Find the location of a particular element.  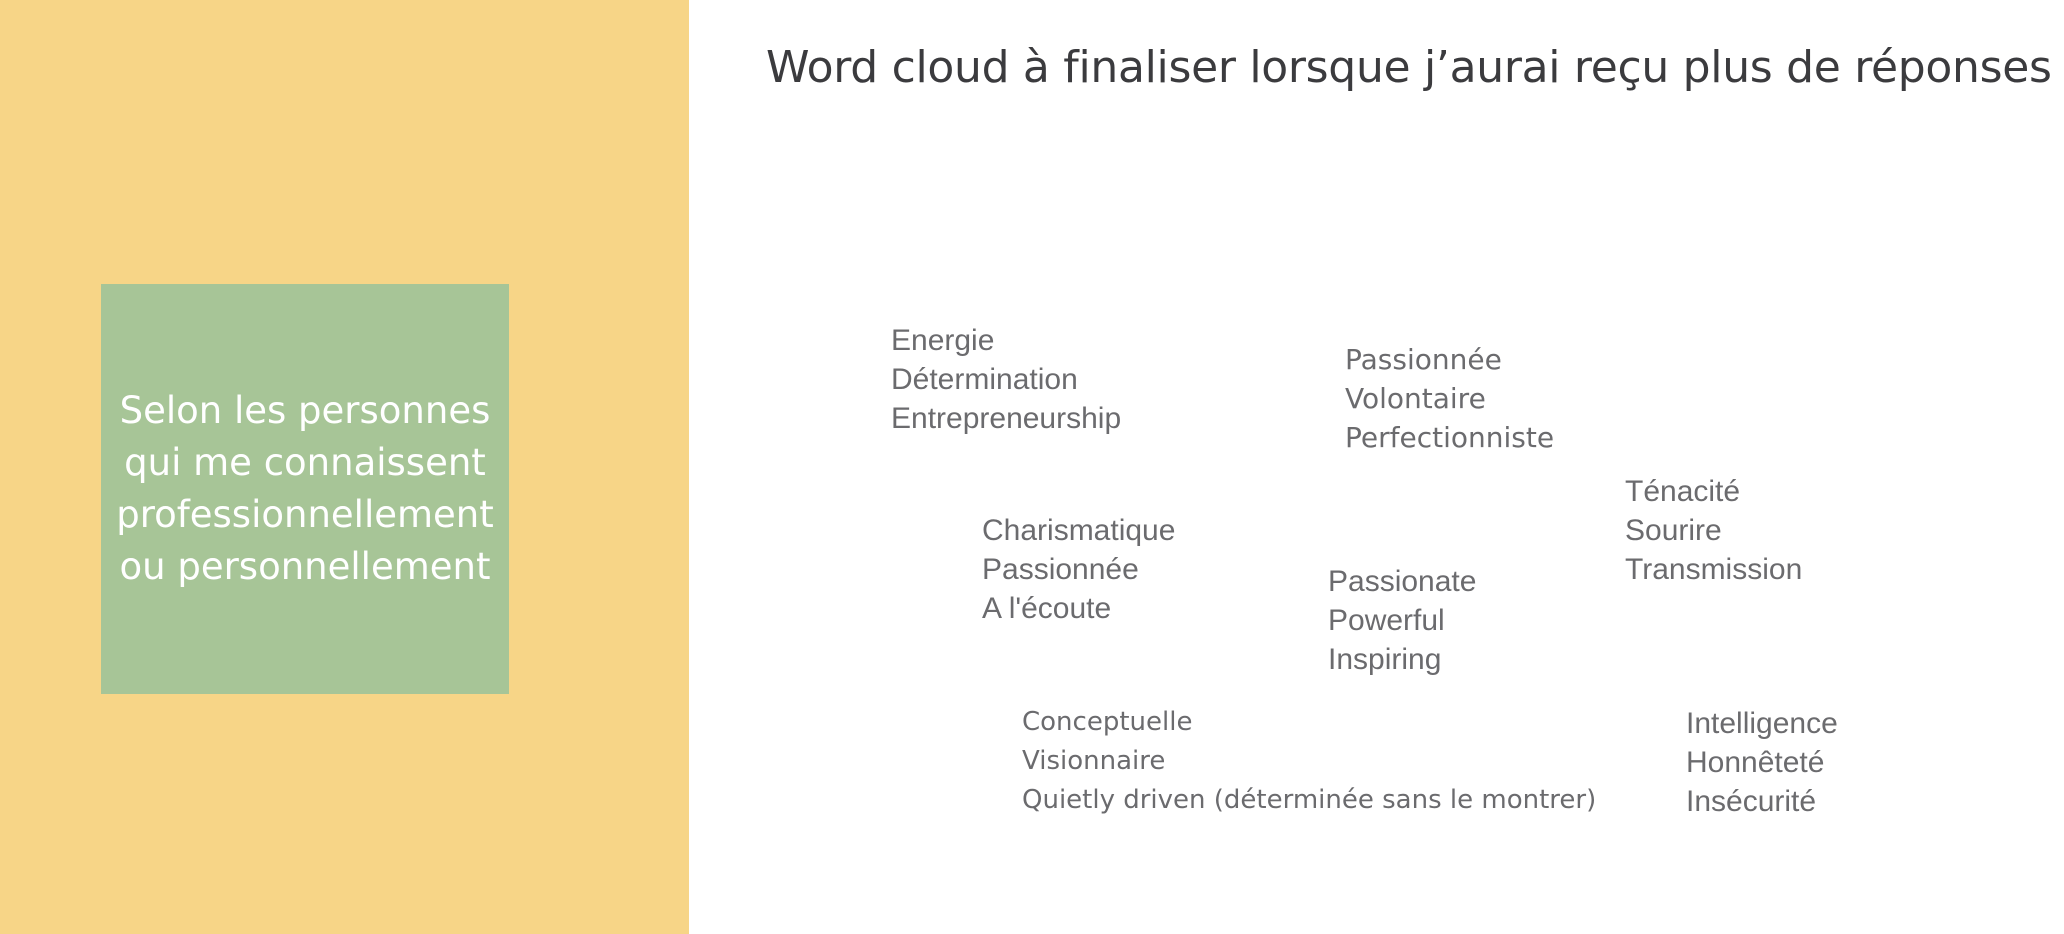

word-item: Passionate is located at coordinates (1402, 581).